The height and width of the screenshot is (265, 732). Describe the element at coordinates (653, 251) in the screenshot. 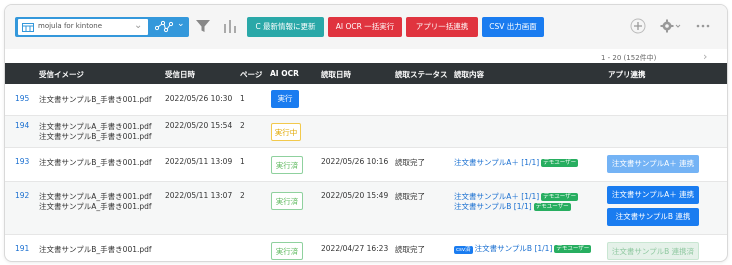

I see `app-linked-button: 注文書サンプルB 連携済` at that location.